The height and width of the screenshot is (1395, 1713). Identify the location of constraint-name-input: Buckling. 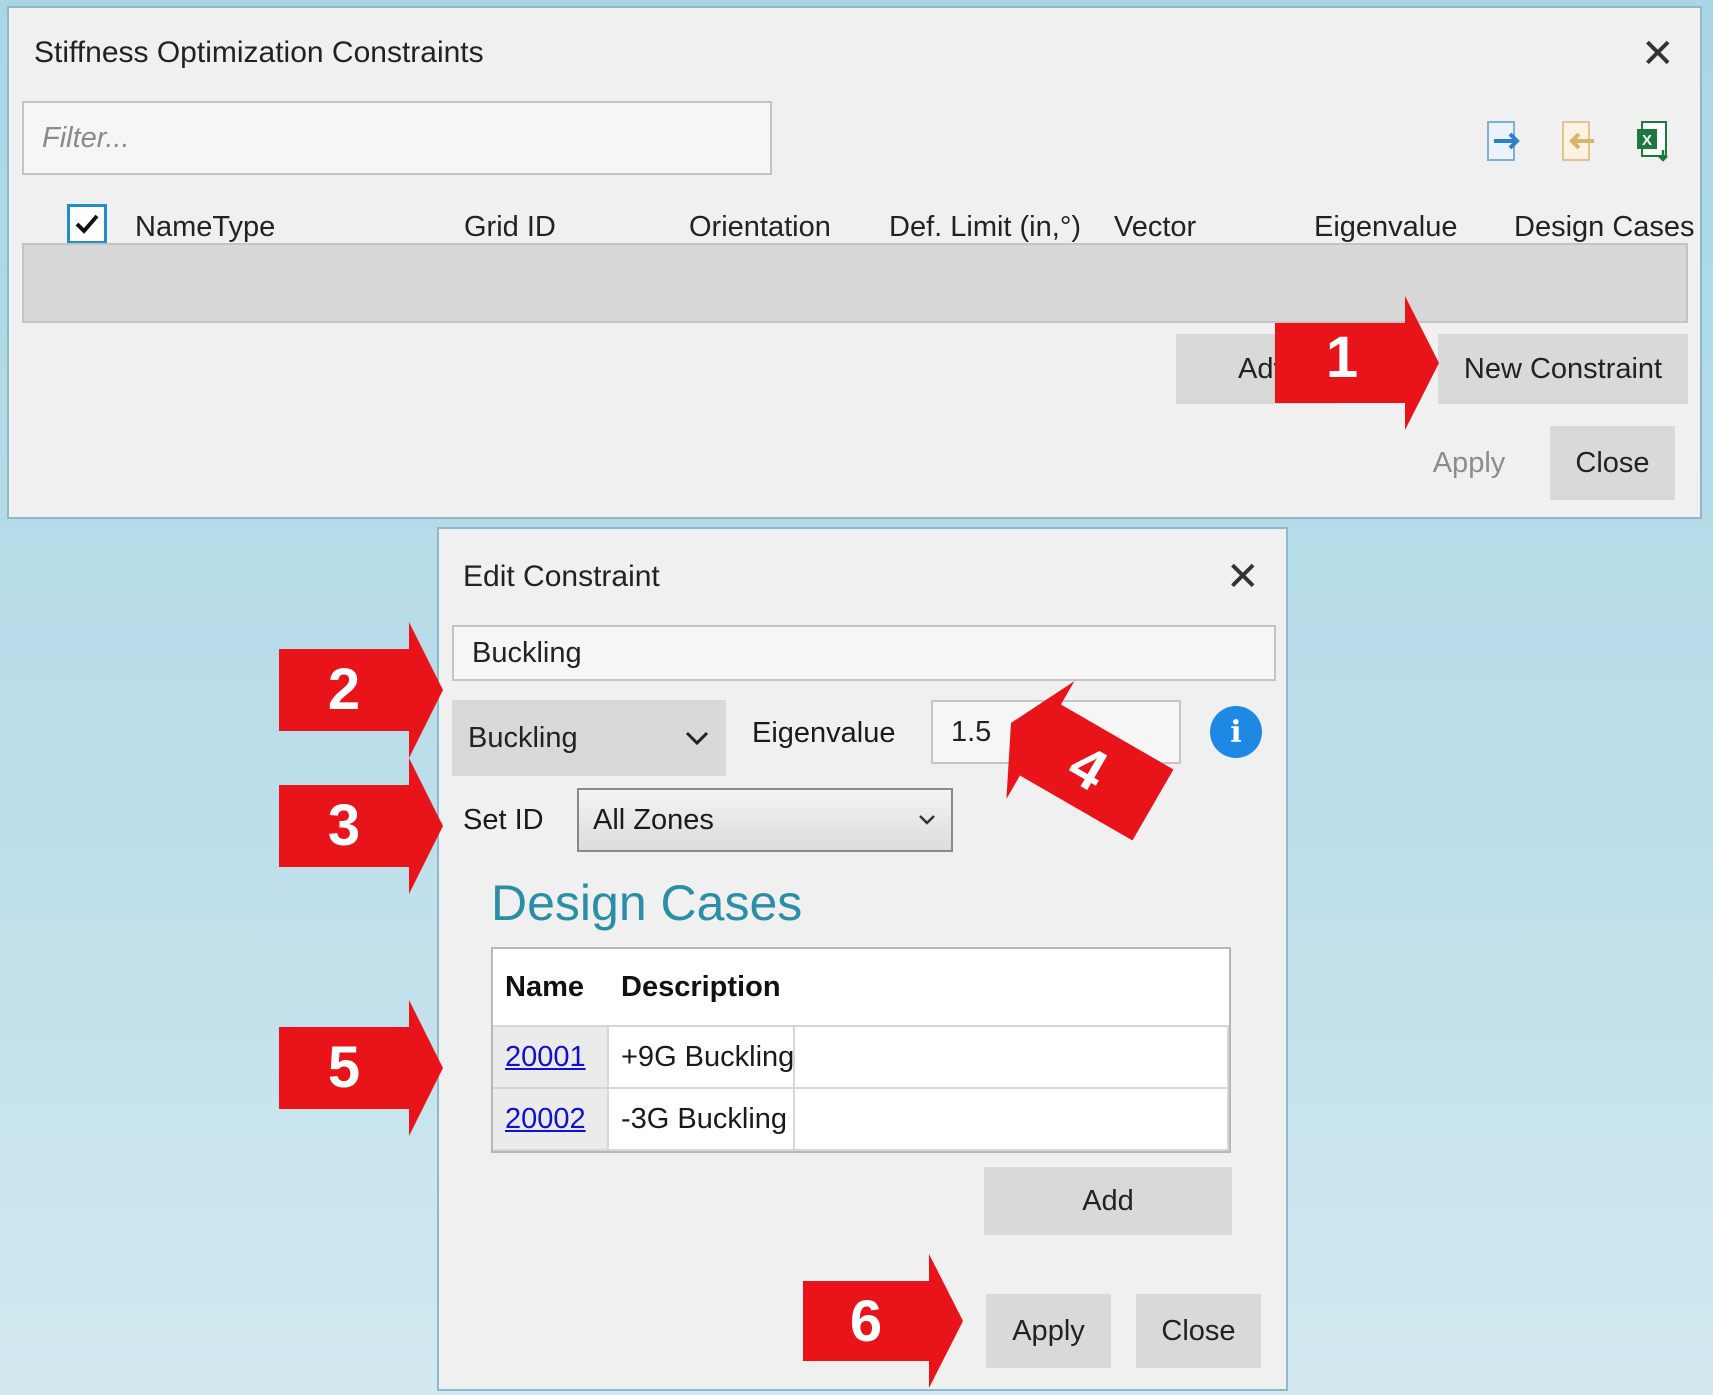
(864, 653).